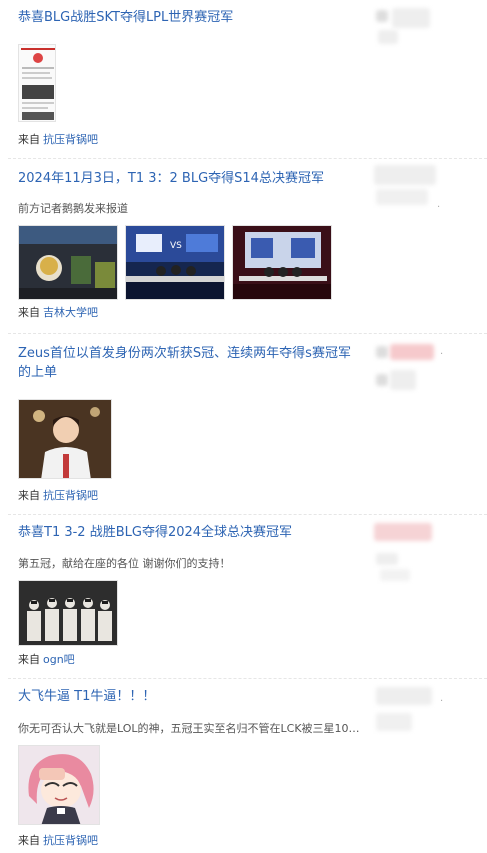 The height and width of the screenshot is (853, 487). What do you see at coordinates (190, 17) in the screenshot?
I see `post-title: 恭喜BLG战胜SKT夺得LPL世界赛冠军` at bounding box center [190, 17].